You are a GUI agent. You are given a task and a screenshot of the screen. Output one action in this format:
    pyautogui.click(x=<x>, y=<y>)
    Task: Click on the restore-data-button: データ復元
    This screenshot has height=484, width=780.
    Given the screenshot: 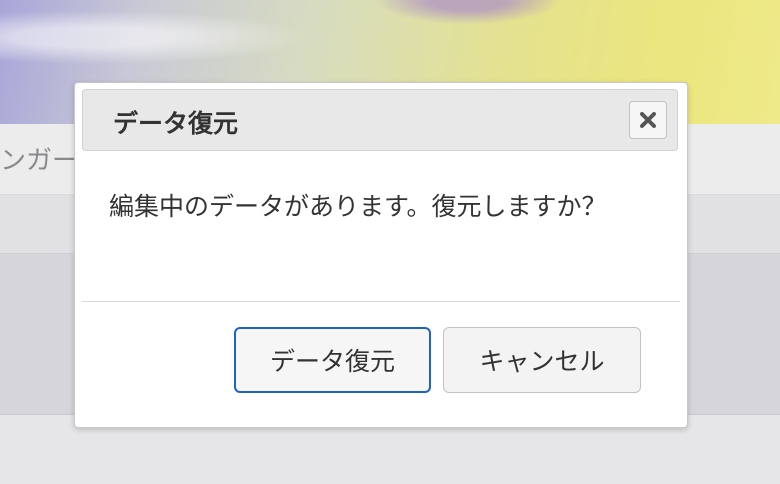 What is the action you would take?
    pyautogui.click(x=332, y=360)
    